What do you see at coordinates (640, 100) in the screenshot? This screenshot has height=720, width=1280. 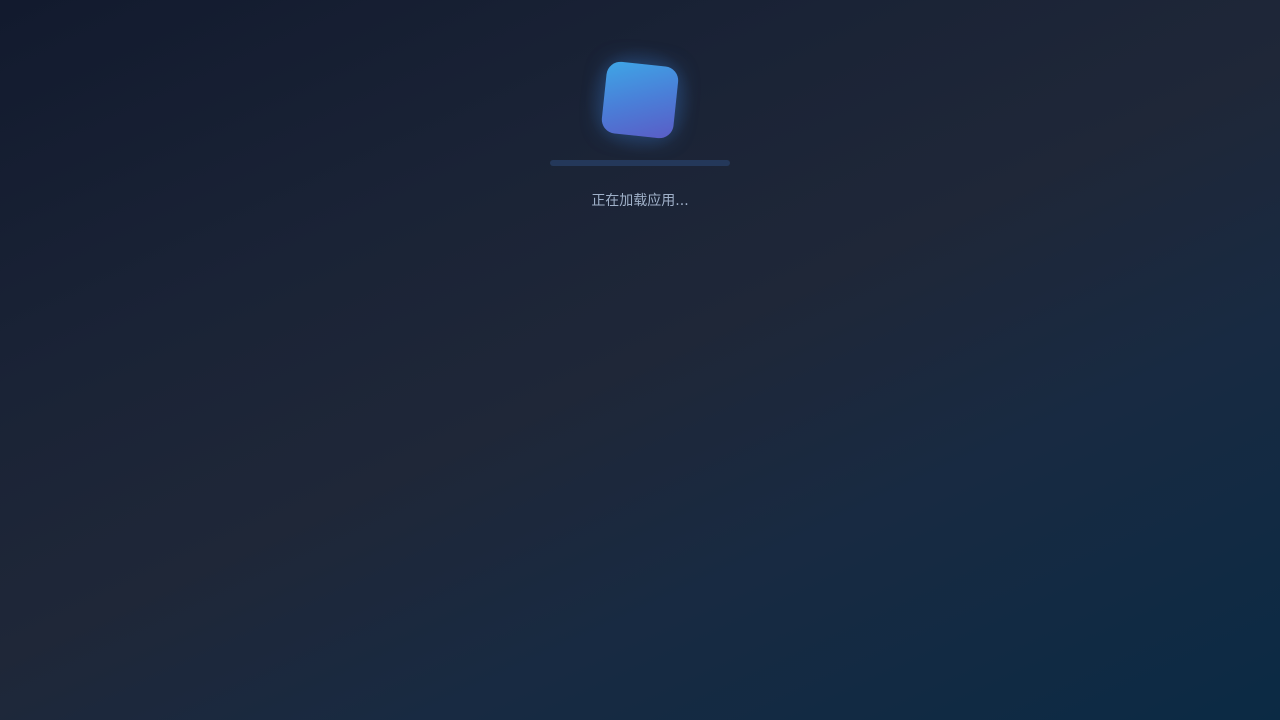 I see `app-logo-icon` at bounding box center [640, 100].